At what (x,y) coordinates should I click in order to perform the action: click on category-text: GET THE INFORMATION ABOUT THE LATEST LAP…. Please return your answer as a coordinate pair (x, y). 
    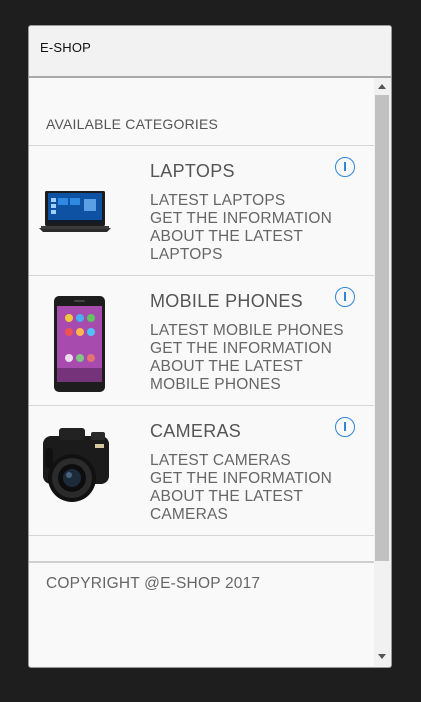
    Looking at the image, I should click on (241, 236).